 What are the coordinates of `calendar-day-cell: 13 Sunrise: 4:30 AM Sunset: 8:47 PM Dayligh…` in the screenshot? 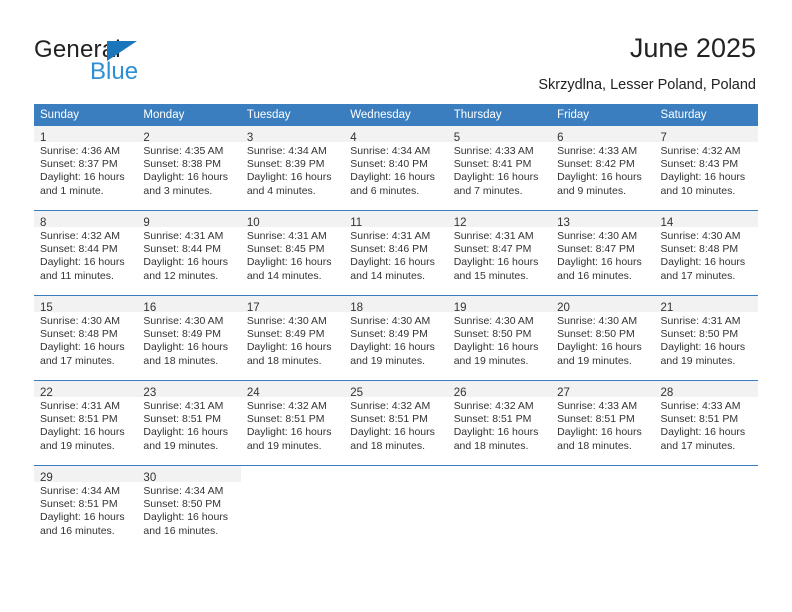 It's located at (603, 253).